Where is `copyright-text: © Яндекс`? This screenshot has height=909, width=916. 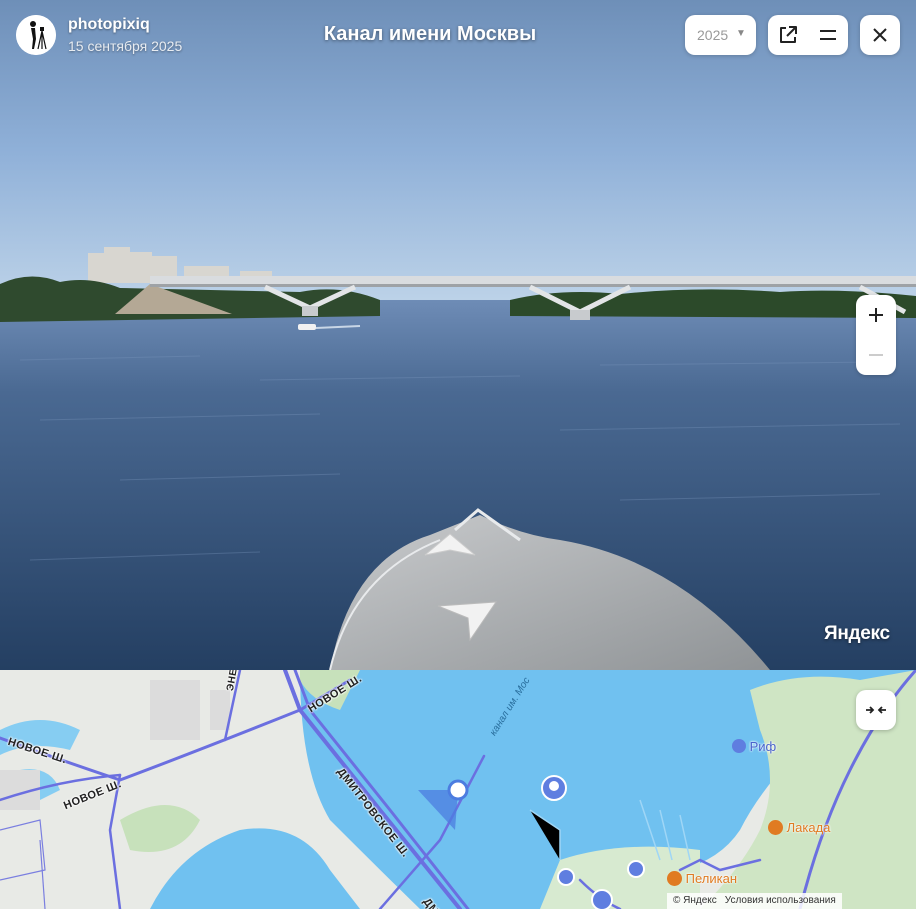 copyright-text: © Яндекс is located at coordinates (695, 900).